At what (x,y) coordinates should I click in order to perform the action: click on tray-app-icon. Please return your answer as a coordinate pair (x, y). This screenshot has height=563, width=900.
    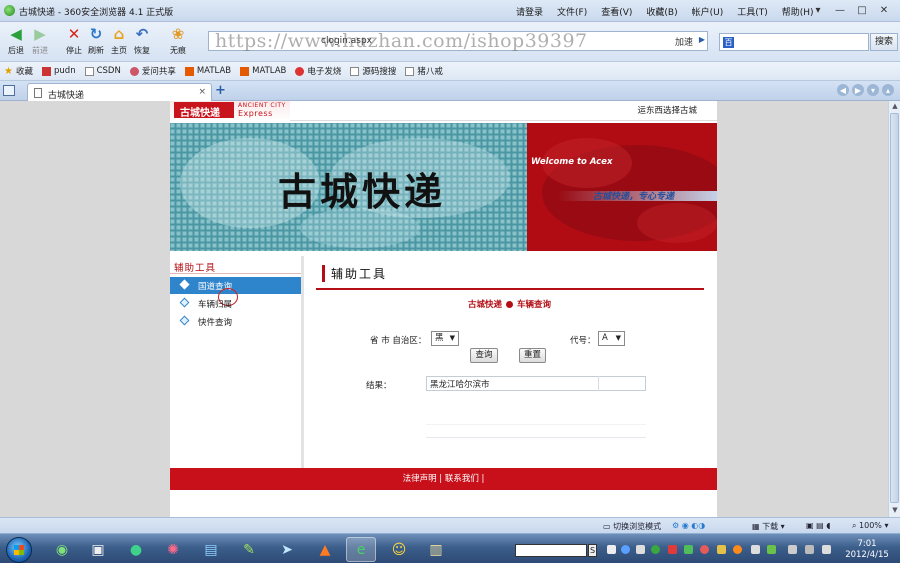
    Looking at the image, I should click on (640, 549).